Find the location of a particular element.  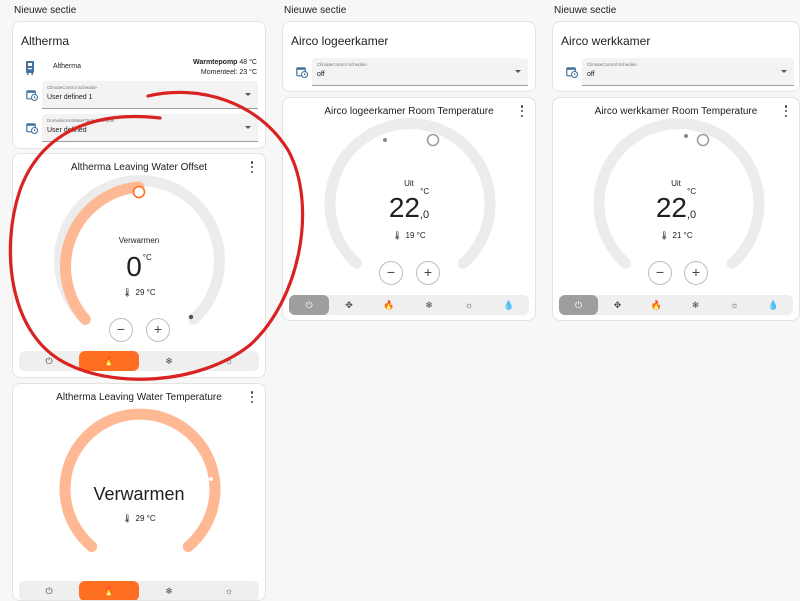

airco-logeer-target-int: 22 is located at coordinates (404, 207).